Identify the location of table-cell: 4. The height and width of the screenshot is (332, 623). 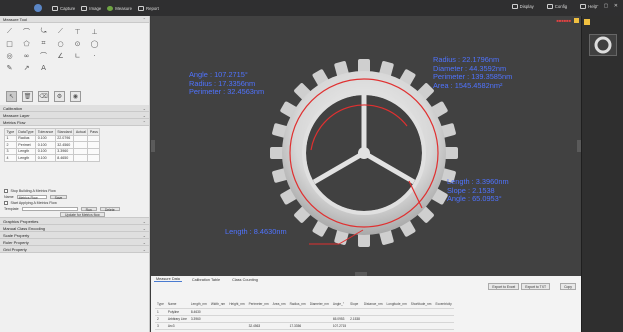
(10, 158).